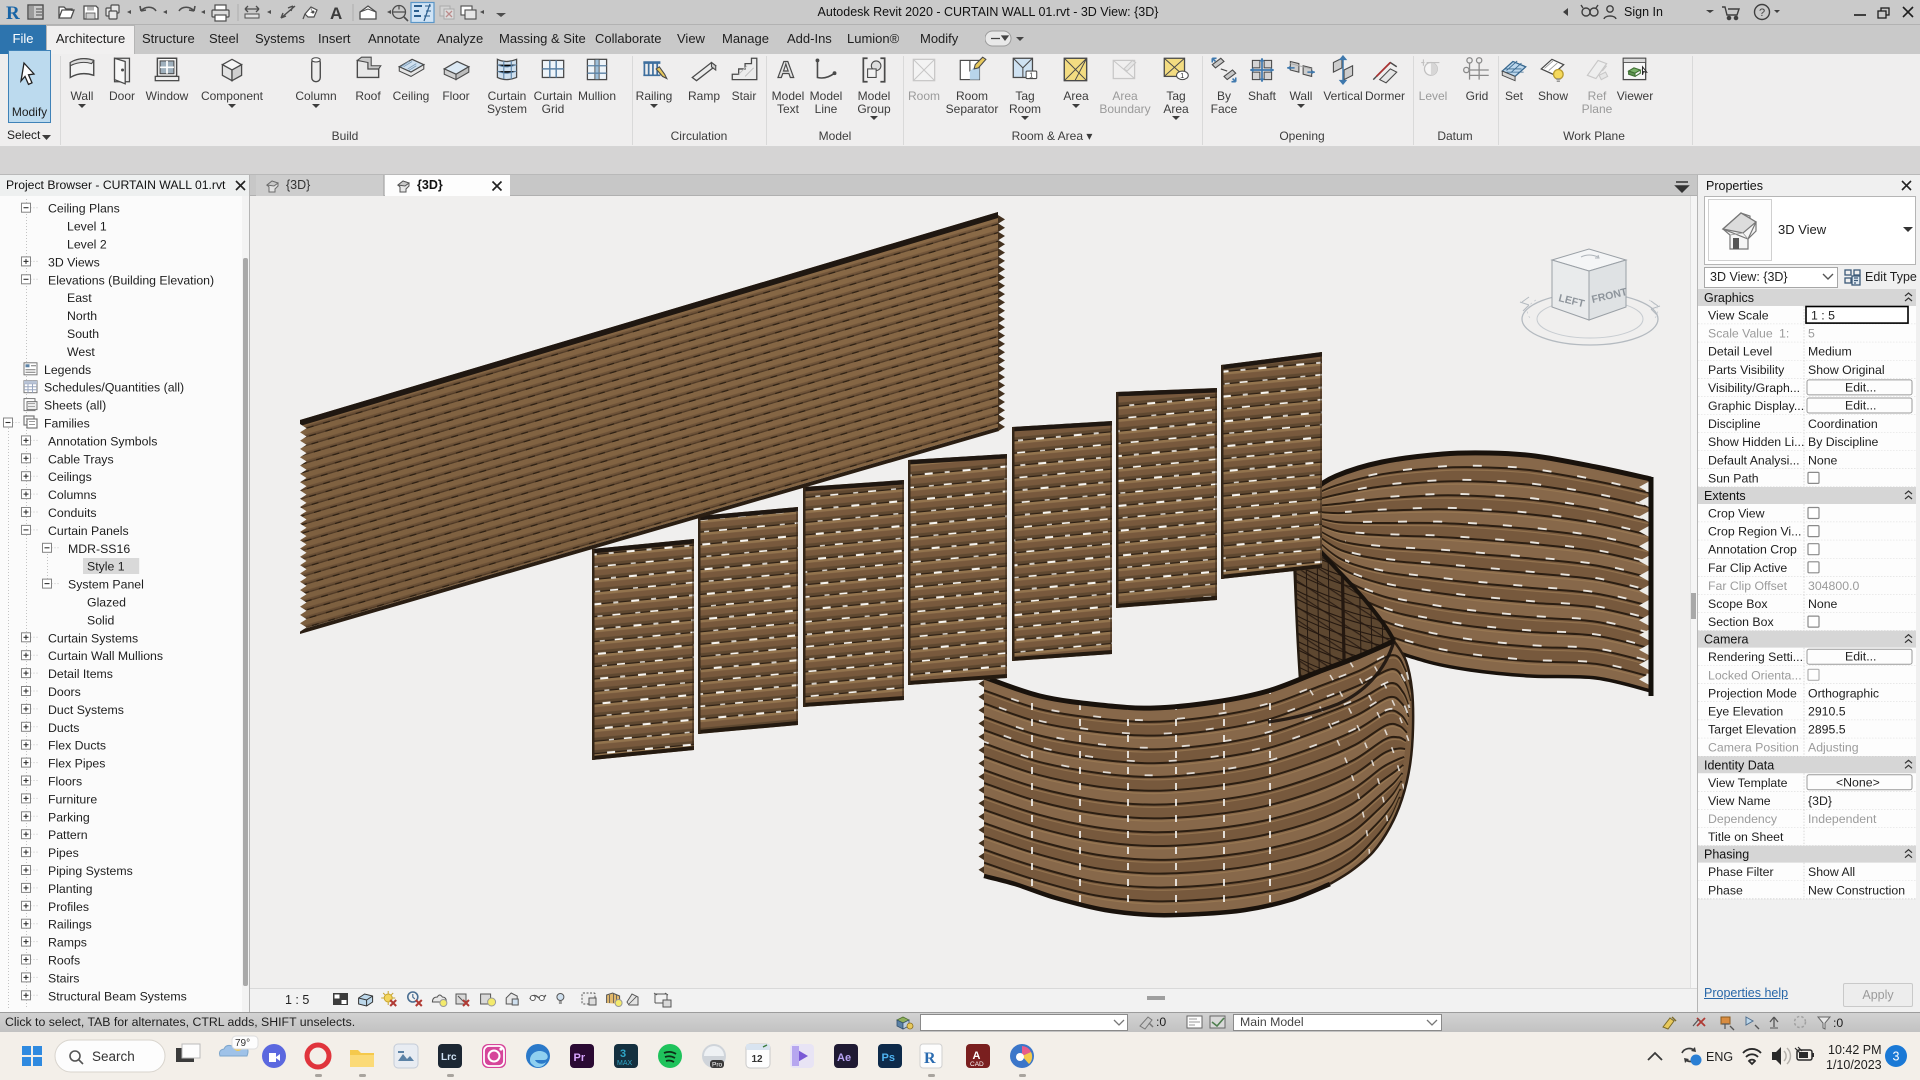 The height and width of the screenshot is (1080, 1920). I want to click on svg-text: Solid, so click(101, 620).